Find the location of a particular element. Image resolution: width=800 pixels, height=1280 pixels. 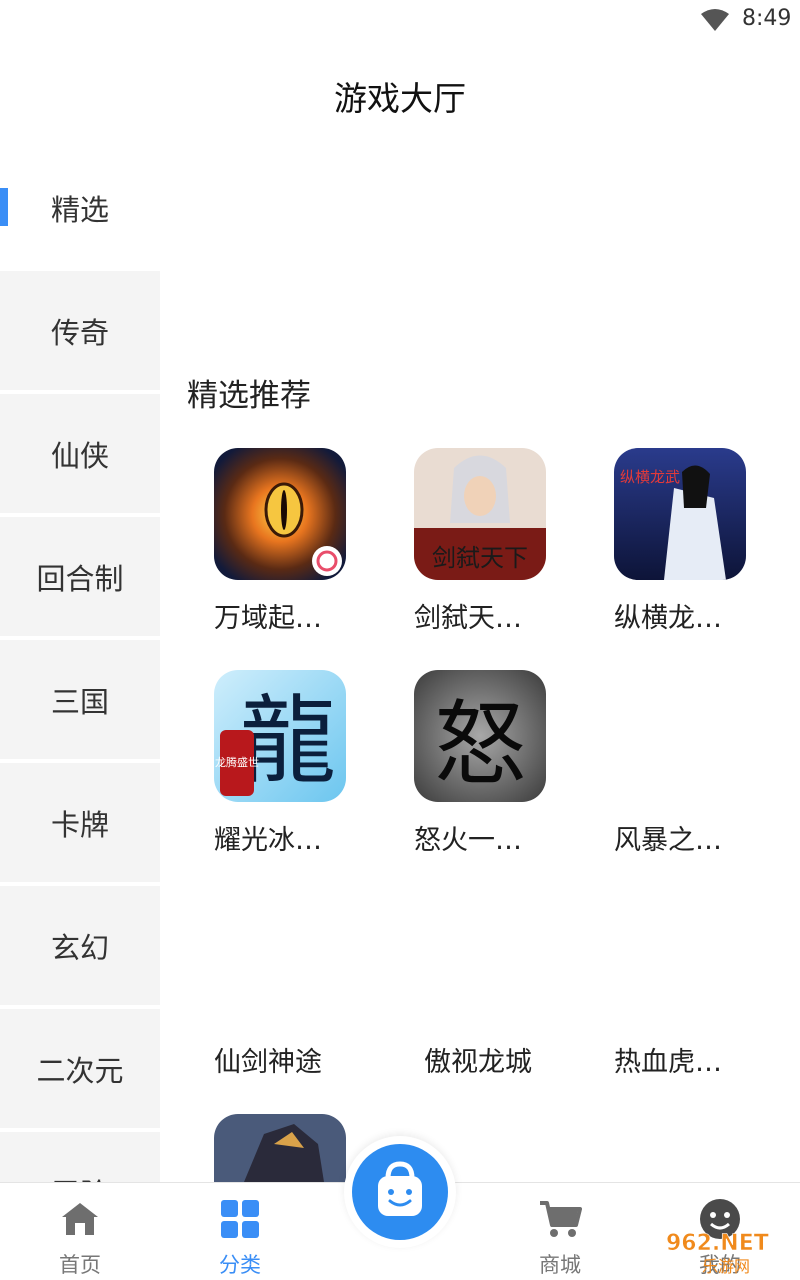

shop-fab-inner is located at coordinates (400, 1192).